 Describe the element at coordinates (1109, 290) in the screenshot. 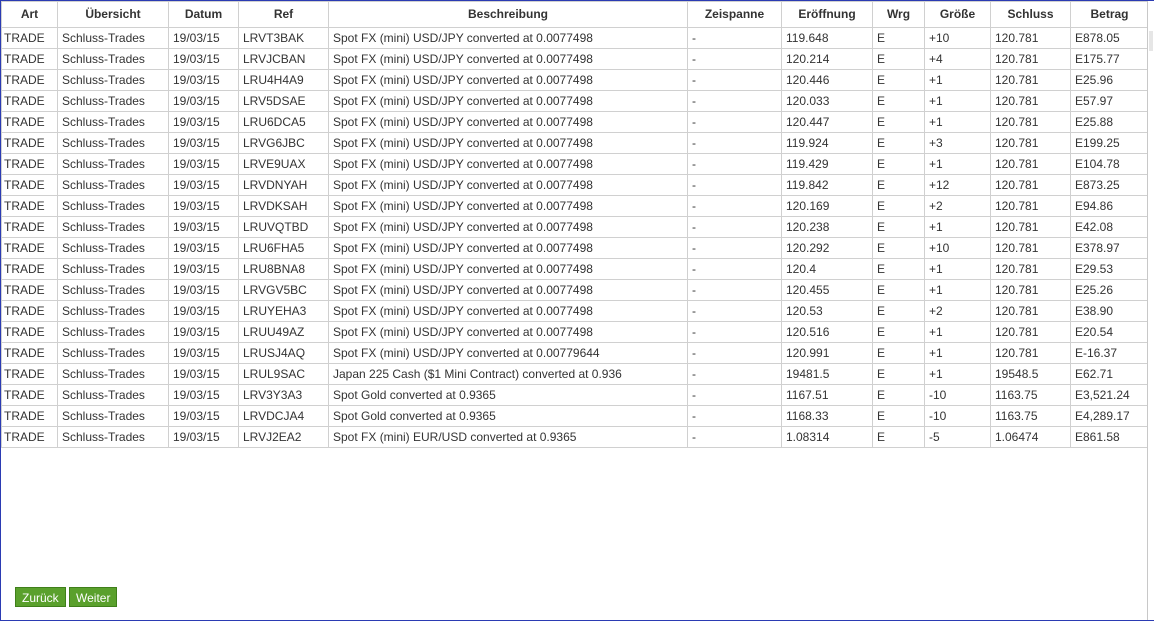

I see `cell-betrag: E25.26` at that location.